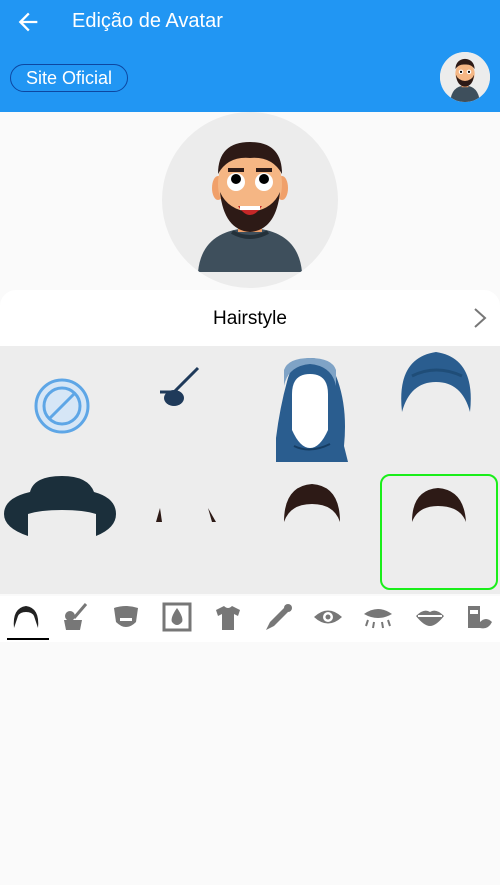 The width and height of the screenshot is (500, 885). Describe the element at coordinates (378, 617) in the screenshot. I see `eyebrows-tab-icon` at that location.